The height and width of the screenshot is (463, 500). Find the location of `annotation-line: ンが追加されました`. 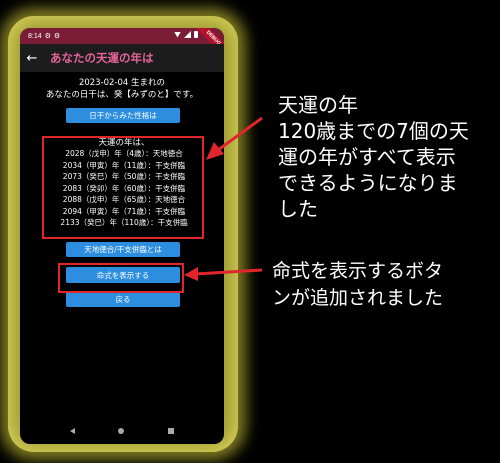

annotation-line: ンが追加されました is located at coordinates (358, 298).